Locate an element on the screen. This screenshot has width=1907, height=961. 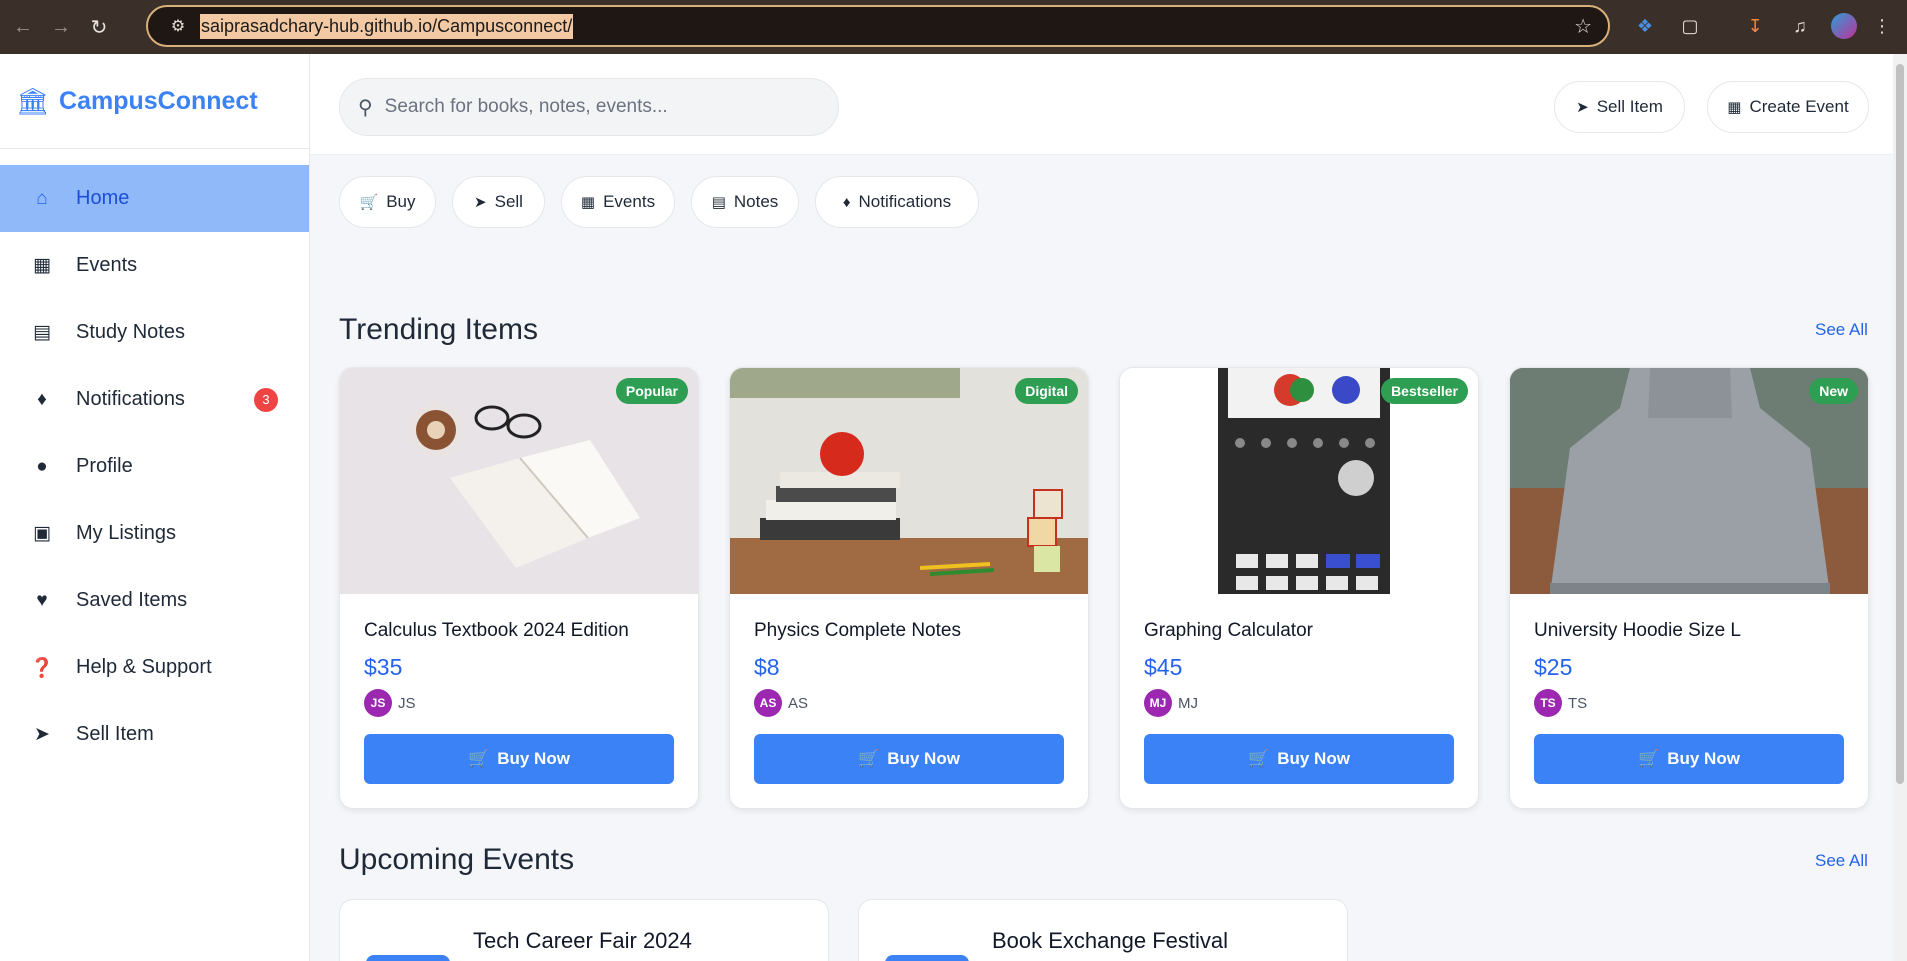
event-card: Book Exchange Festival is located at coordinates (1103, 930).